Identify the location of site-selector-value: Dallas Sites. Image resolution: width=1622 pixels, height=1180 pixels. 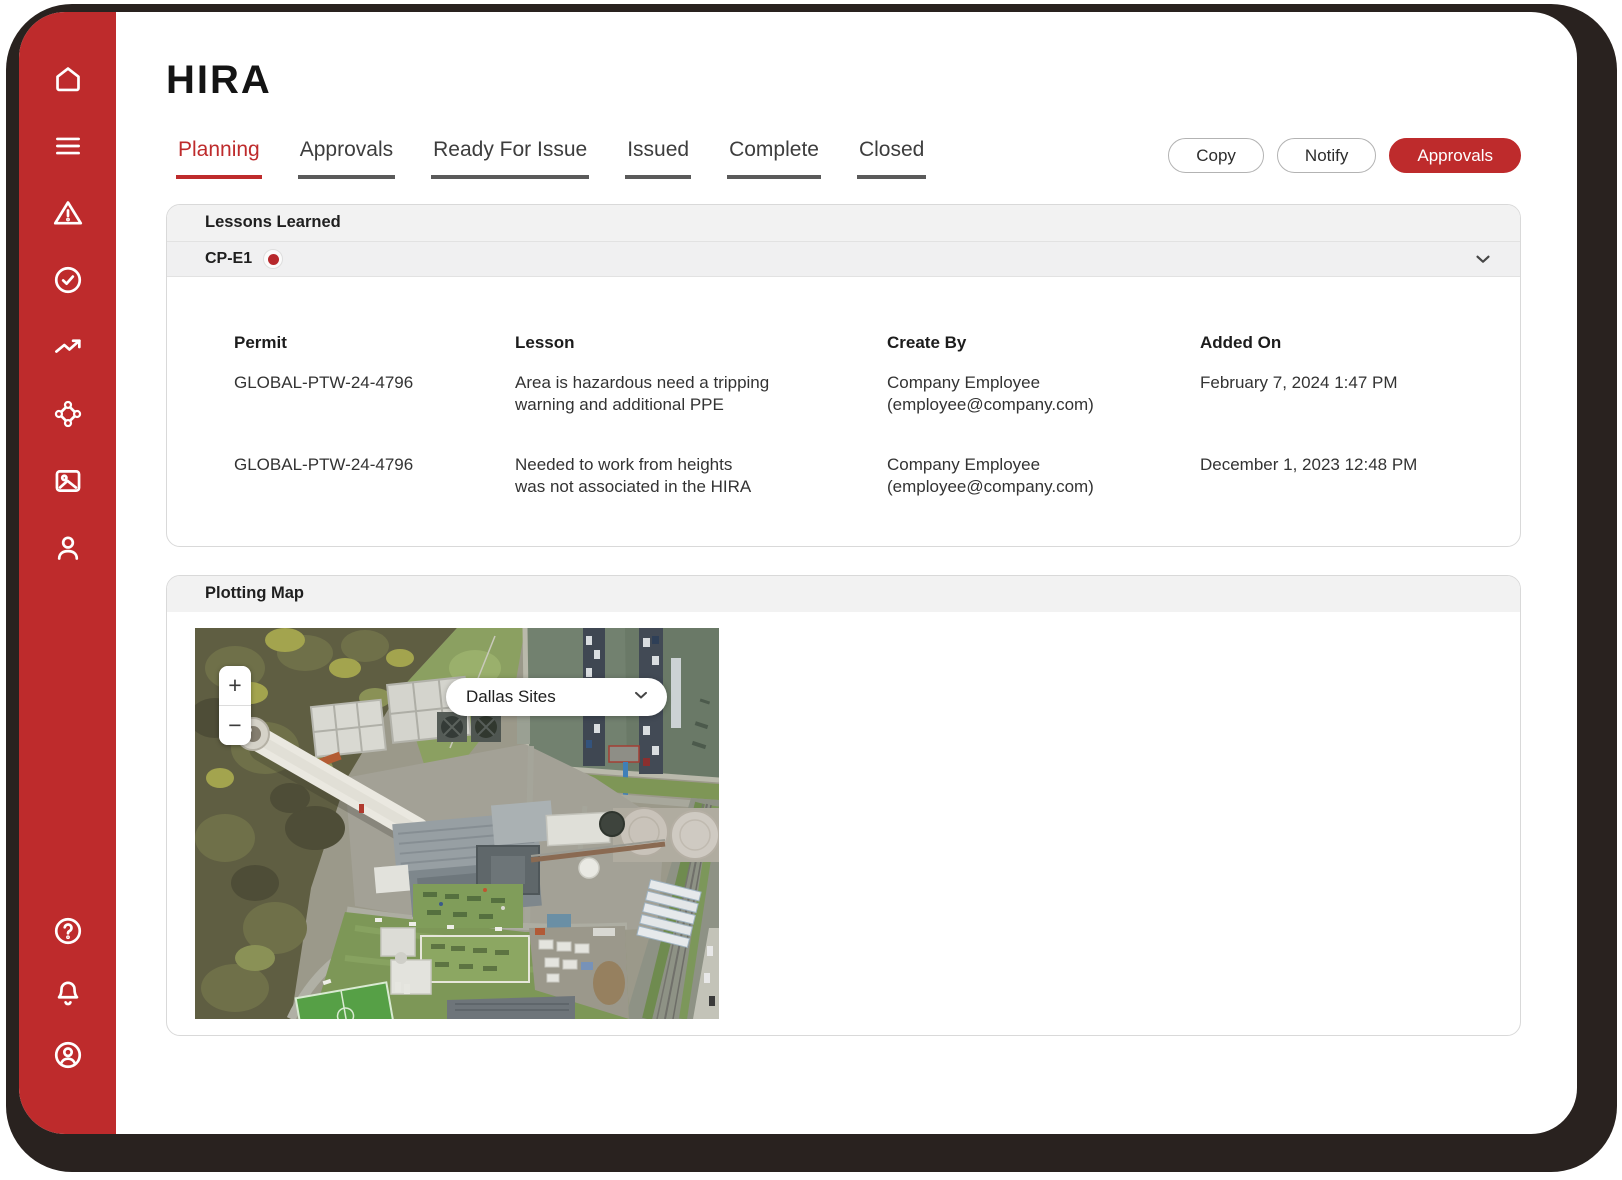
(511, 696).